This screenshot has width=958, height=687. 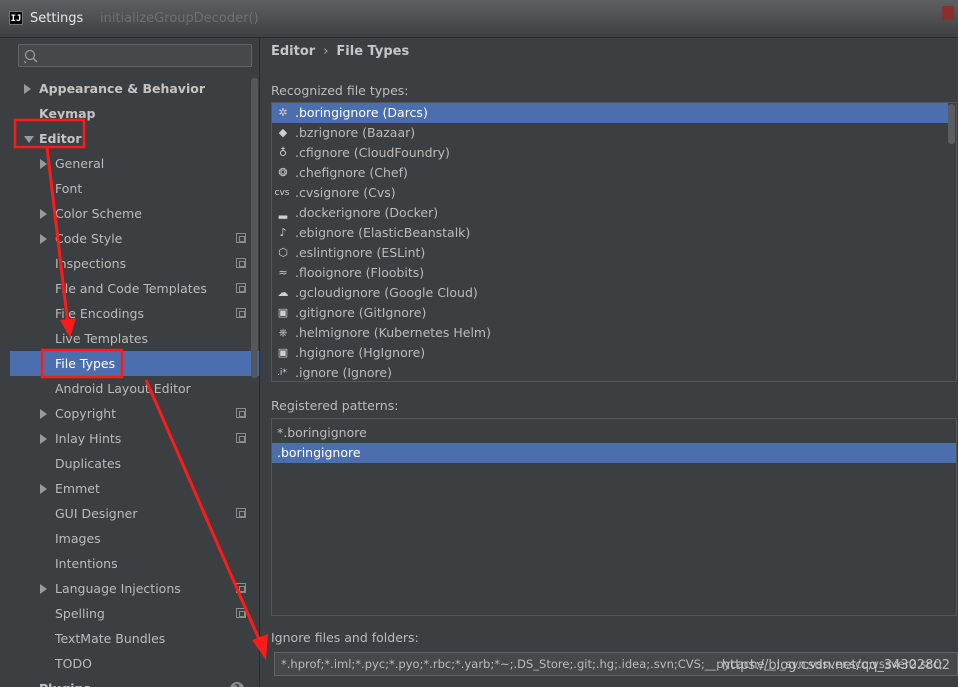 I want to click on sidebar-item-textmate-bundles: TextMate Bundles, so click(x=134, y=638).